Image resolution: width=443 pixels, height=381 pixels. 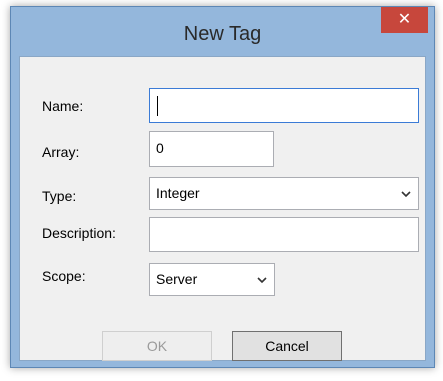 I want to click on name-field, so click(x=284, y=105).